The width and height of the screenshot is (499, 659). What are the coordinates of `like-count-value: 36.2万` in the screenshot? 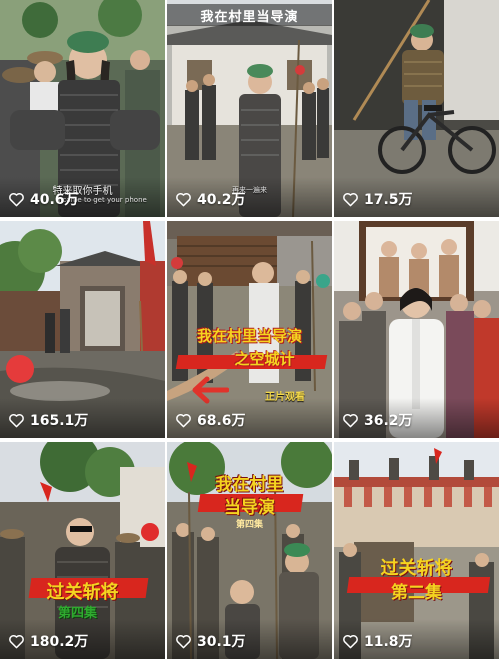 It's located at (388, 421).